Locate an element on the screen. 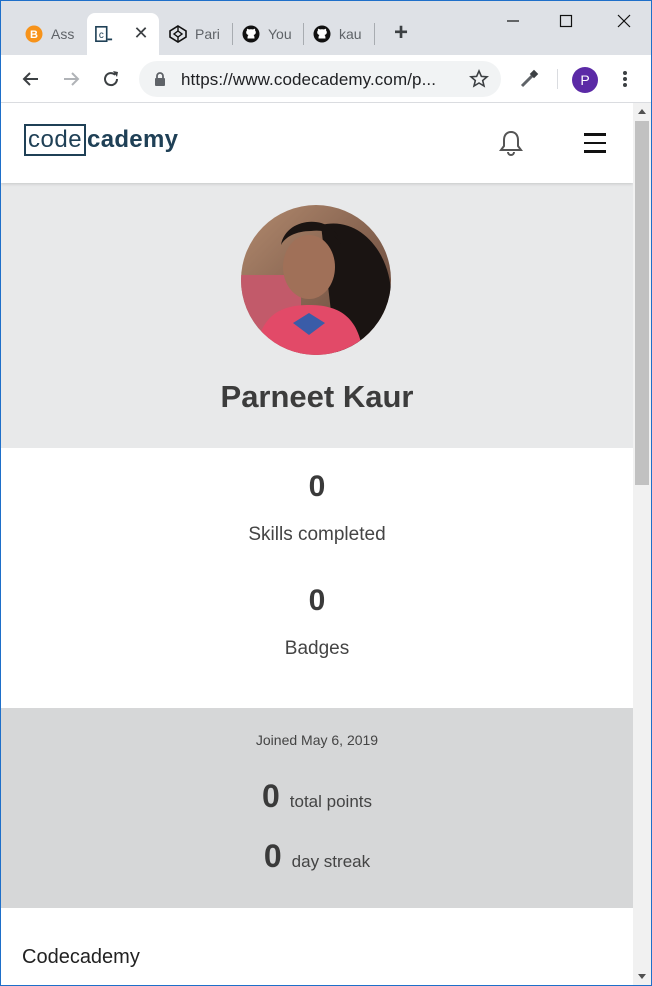 This screenshot has width=652, height=986. minimize-icon is located at coordinates (513, 21).